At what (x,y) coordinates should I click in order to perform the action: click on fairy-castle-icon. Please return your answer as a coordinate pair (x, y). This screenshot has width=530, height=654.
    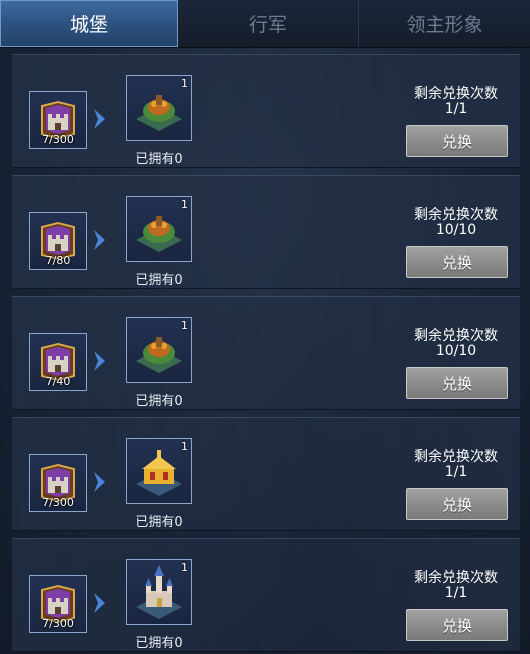
    Looking at the image, I should click on (159, 592).